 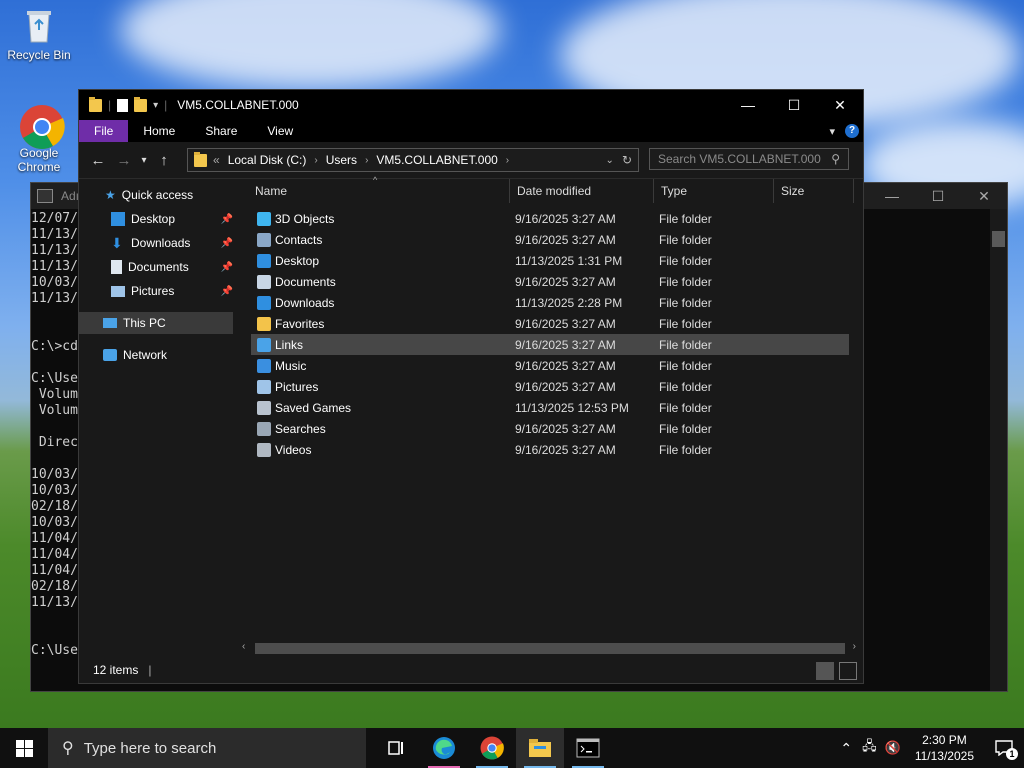 I want to click on scroll-left-icon: ‹, so click(x=243, y=646).